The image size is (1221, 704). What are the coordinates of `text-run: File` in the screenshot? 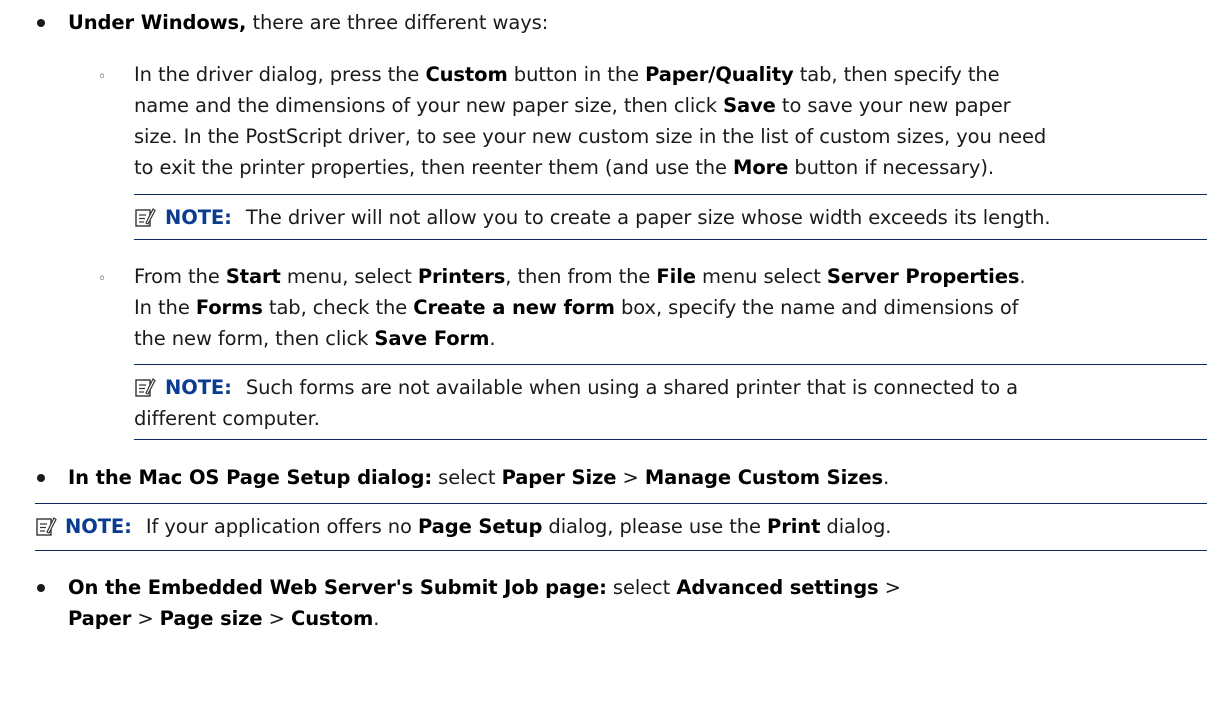 It's located at (676, 276).